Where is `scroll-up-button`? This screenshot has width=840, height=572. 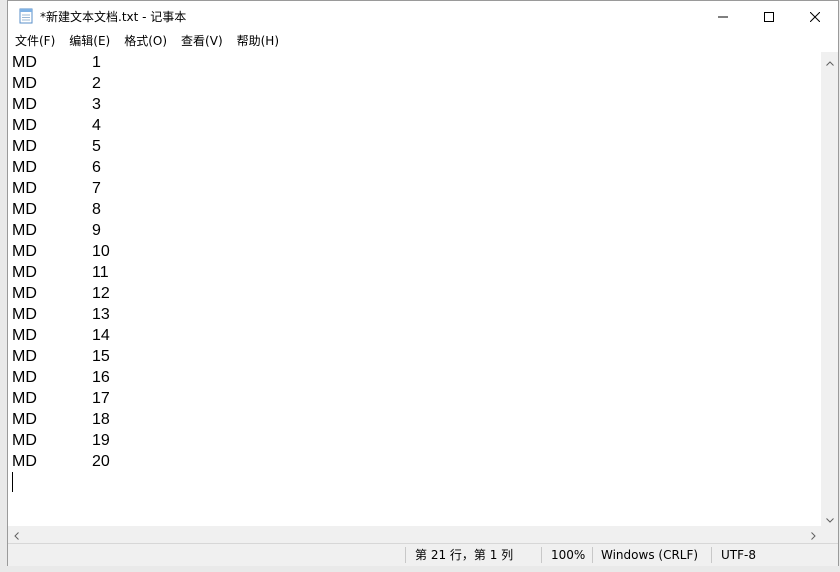
scroll-up-button is located at coordinates (829, 60).